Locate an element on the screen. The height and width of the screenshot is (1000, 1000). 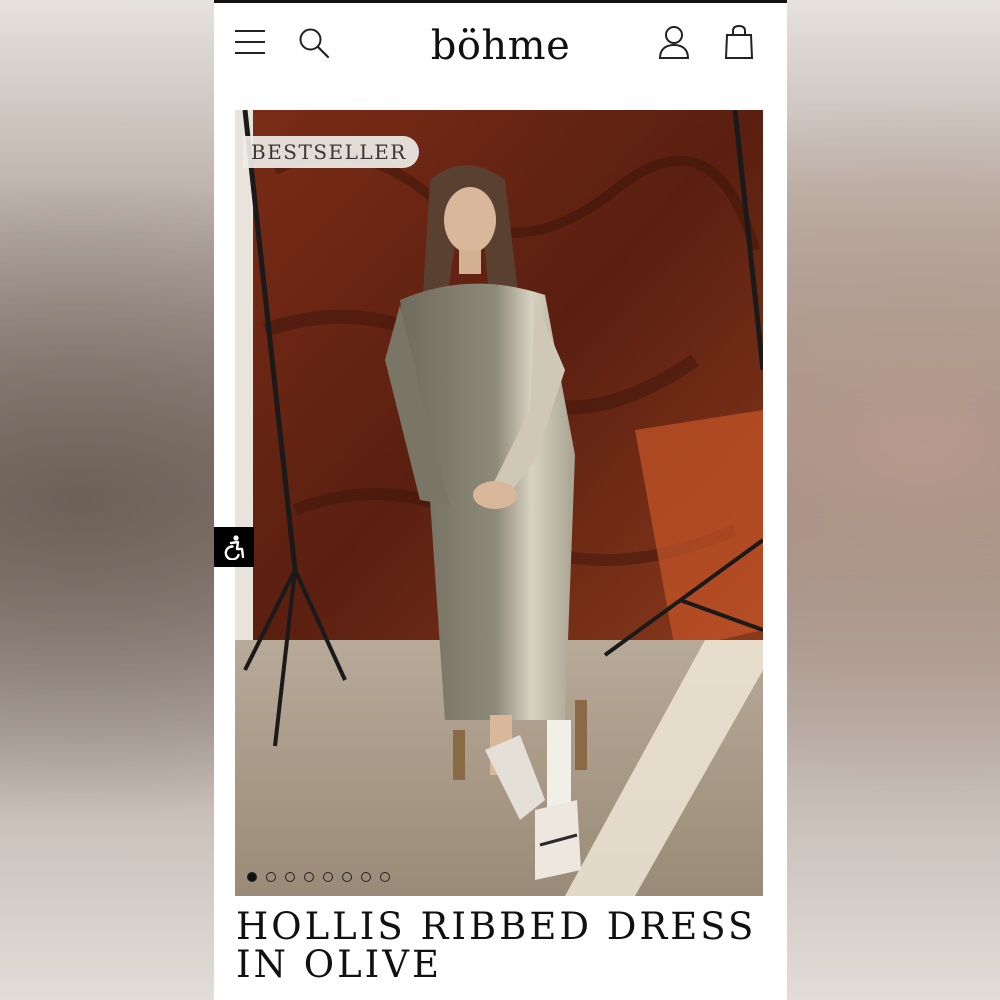
accessibility-button is located at coordinates (234, 547).